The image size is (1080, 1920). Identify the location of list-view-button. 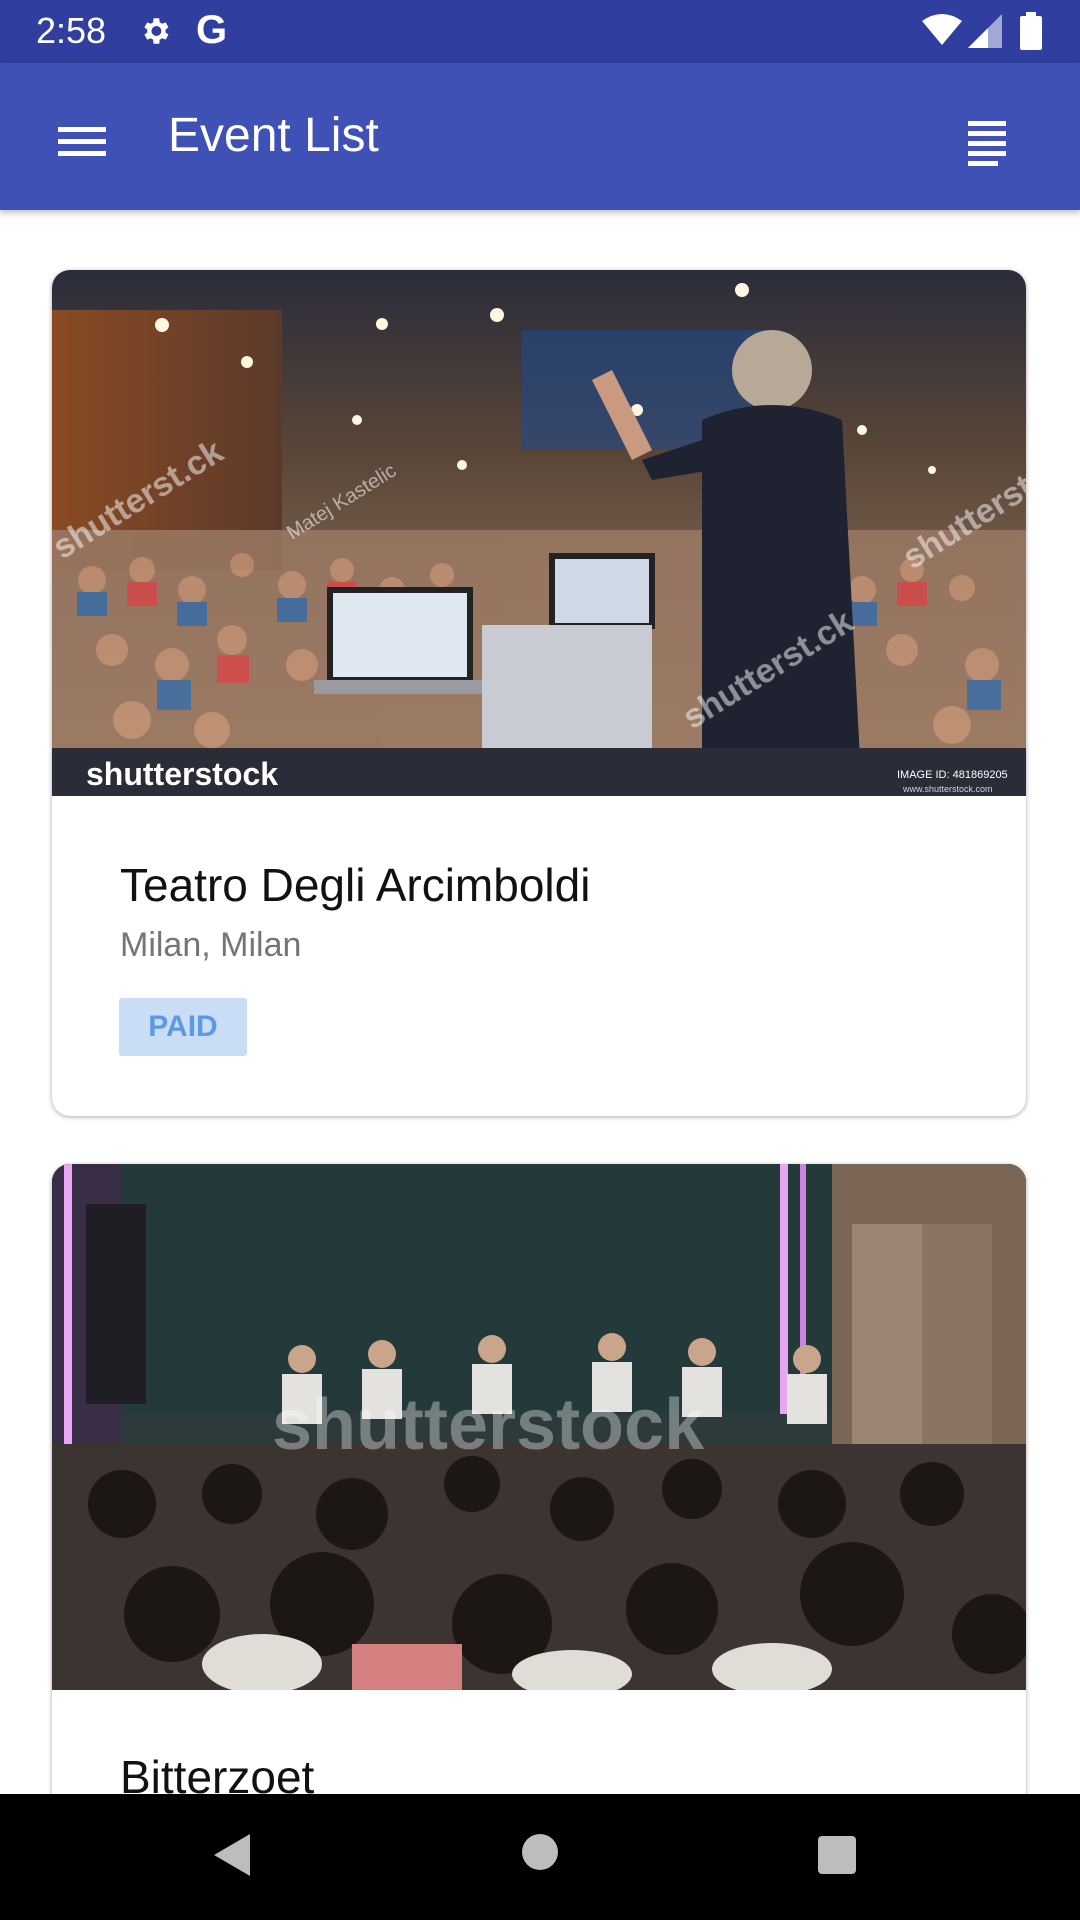
(990, 137).